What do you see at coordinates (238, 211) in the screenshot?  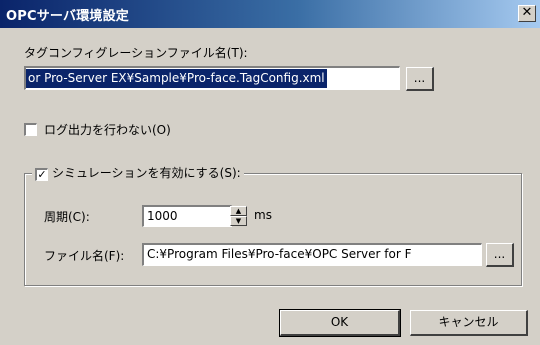 I see `spin-up-icon: ▲` at bounding box center [238, 211].